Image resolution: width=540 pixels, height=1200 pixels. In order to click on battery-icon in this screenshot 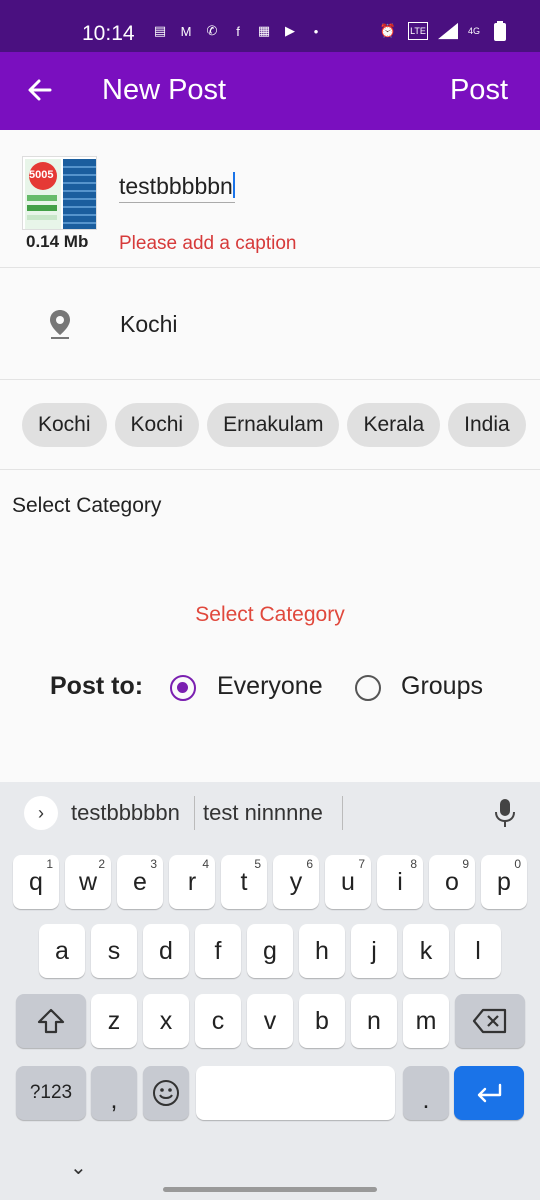, I will do `click(500, 31)`.